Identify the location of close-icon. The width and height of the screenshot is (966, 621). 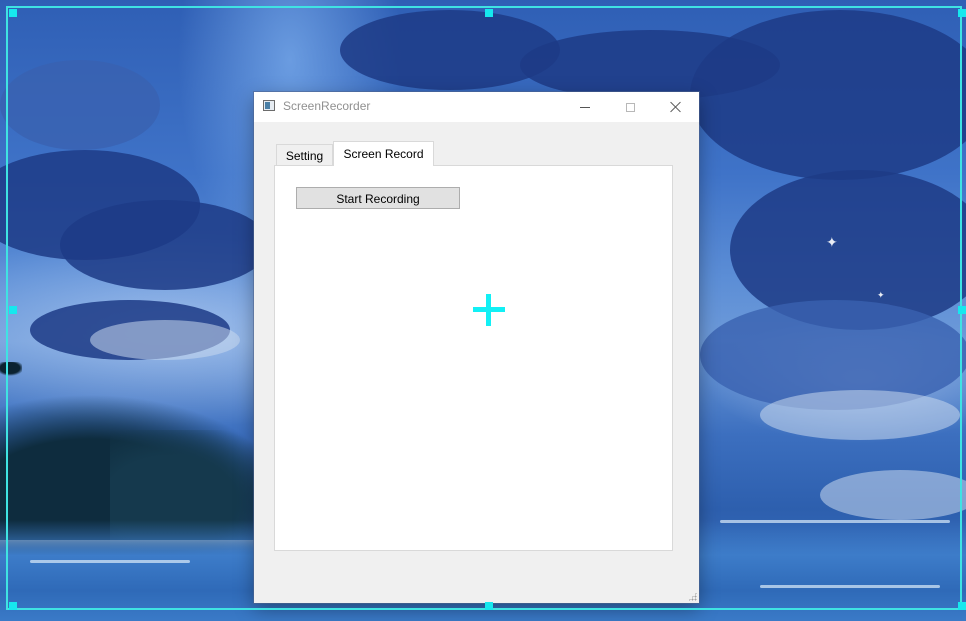
(676, 107).